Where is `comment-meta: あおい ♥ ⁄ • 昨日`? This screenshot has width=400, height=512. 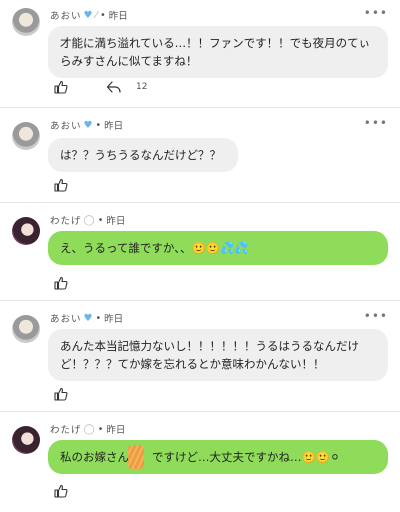
comment-meta: あおい ♥ ⁄ • 昨日 is located at coordinates (89, 15).